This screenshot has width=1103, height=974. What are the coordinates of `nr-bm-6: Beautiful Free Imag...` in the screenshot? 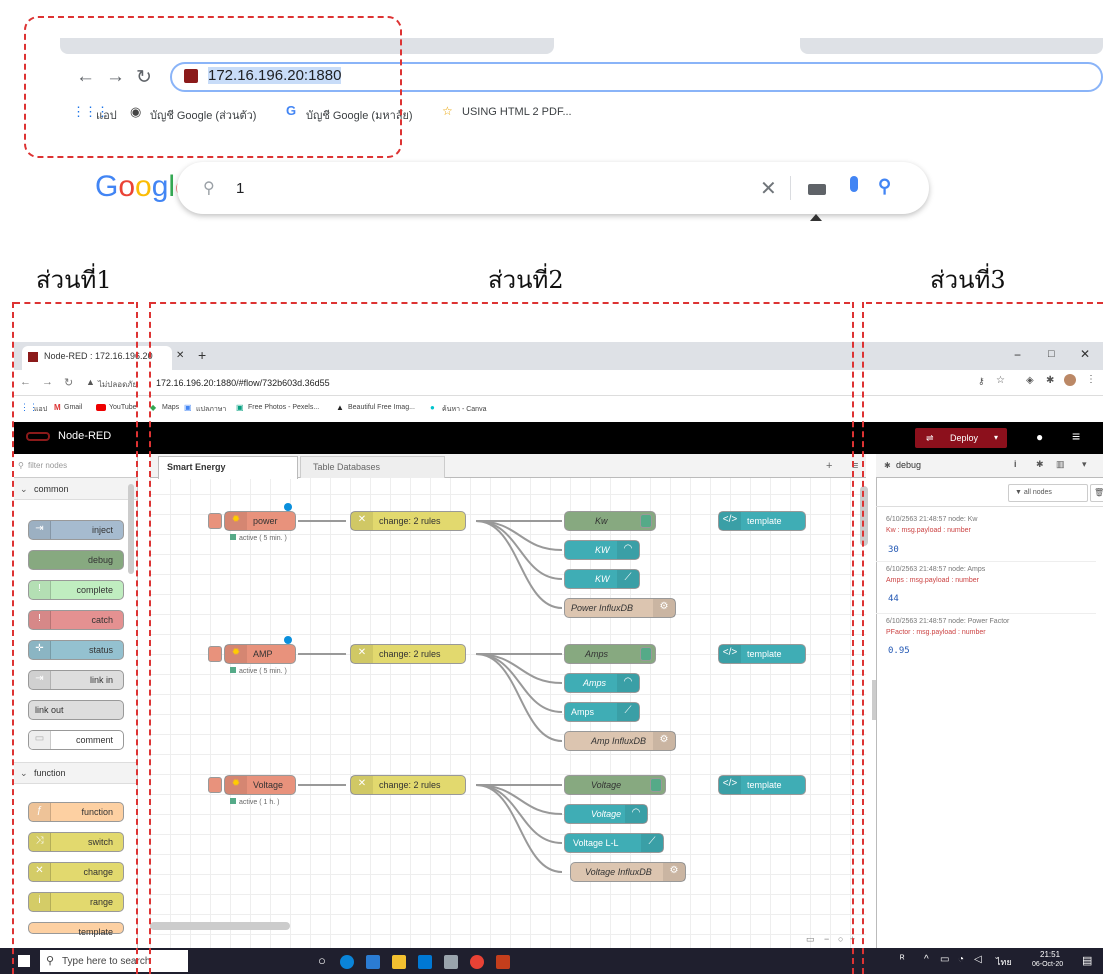 It's located at (381, 407).